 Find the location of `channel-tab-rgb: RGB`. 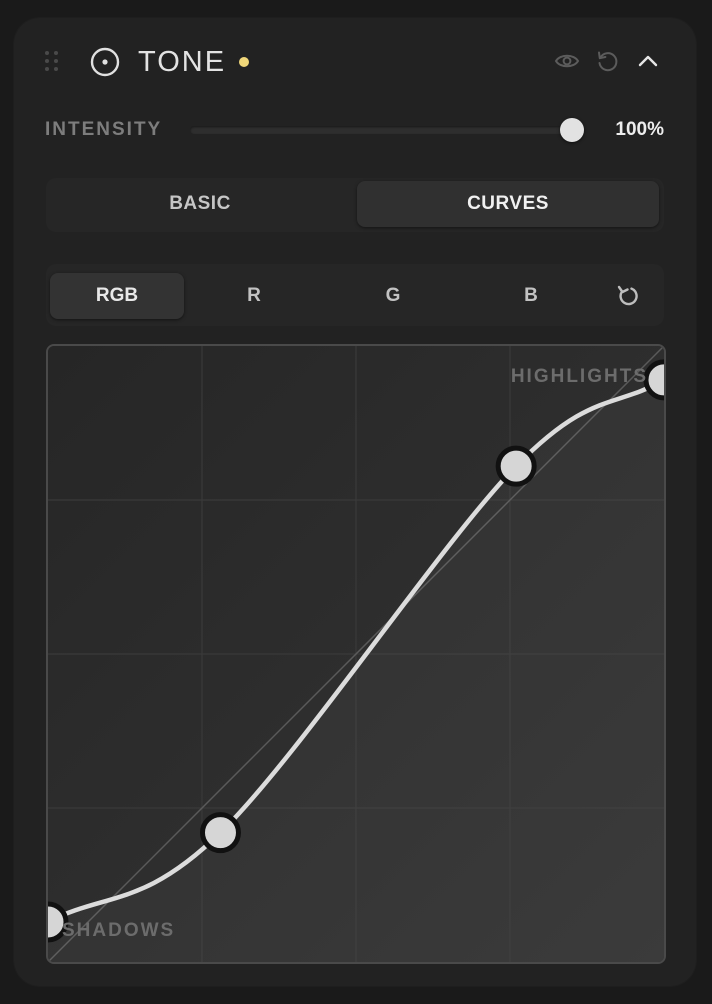

channel-tab-rgb: RGB is located at coordinates (117, 296).